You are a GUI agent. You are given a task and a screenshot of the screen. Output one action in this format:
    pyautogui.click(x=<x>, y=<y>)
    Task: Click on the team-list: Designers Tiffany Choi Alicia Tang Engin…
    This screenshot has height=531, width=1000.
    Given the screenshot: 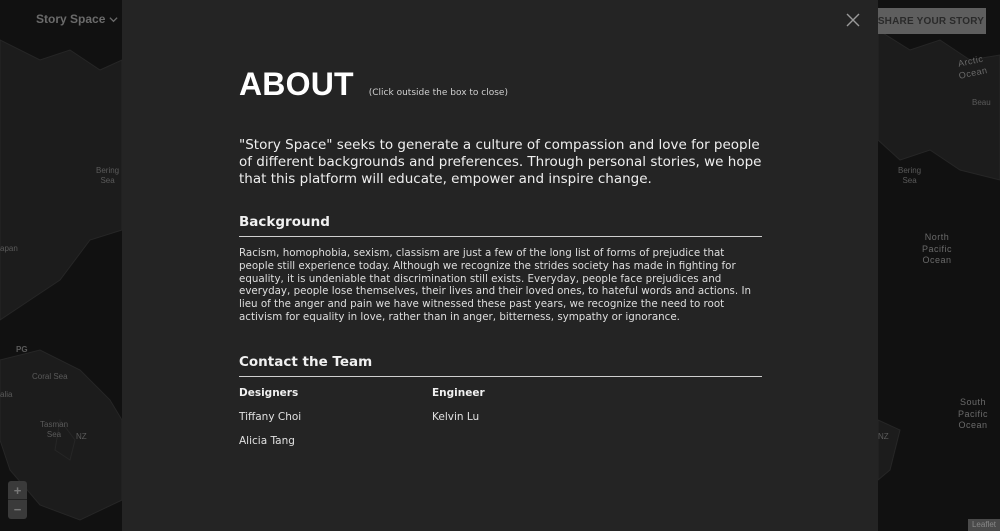 What is the action you would take?
    pyautogui.click(x=500, y=417)
    